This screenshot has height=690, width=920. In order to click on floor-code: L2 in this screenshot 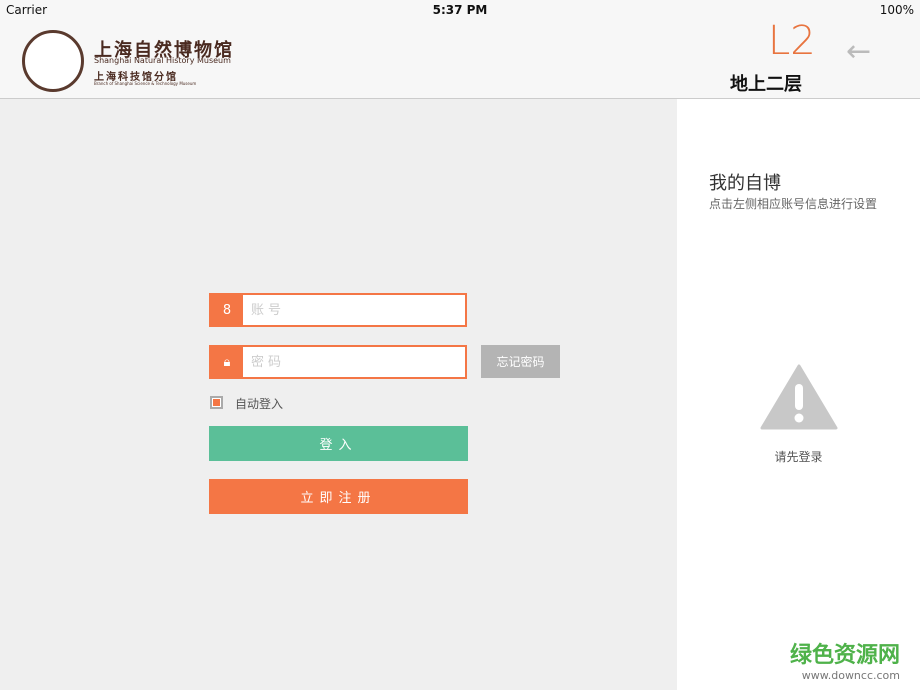, I will do `click(792, 41)`.